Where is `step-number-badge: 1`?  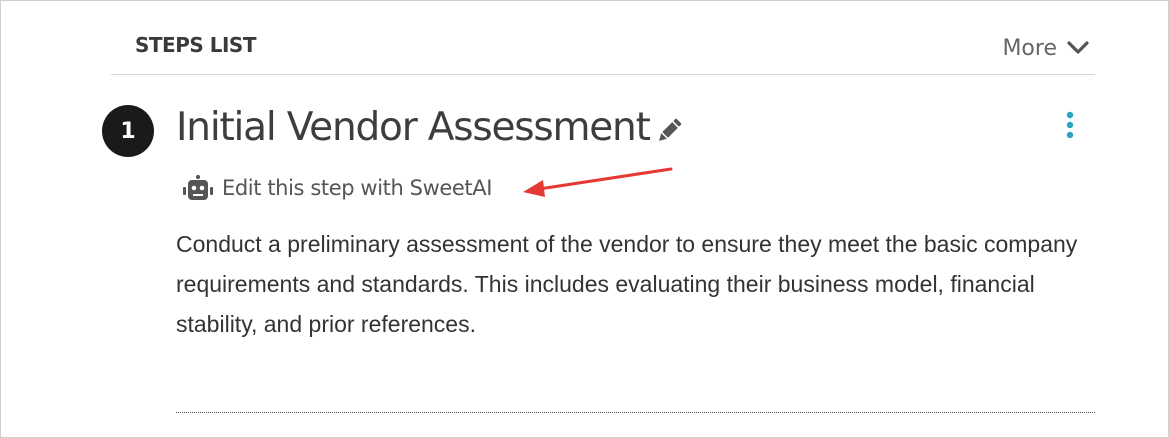 step-number-badge: 1 is located at coordinates (128, 131).